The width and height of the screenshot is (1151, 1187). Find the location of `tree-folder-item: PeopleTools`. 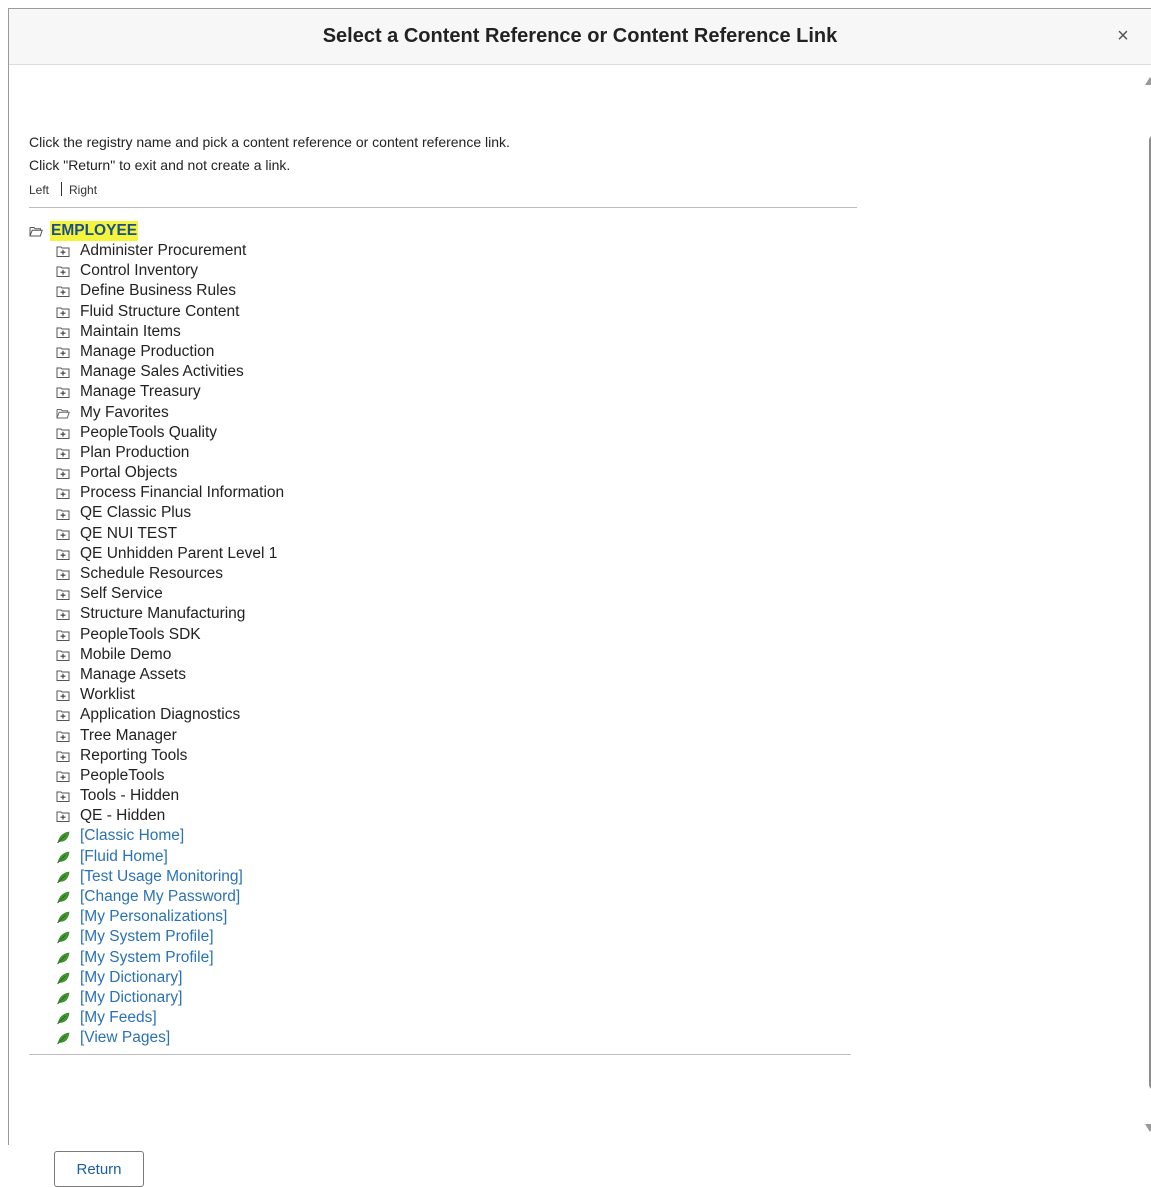

tree-folder-item: PeopleTools is located at coordinates (170, 776).